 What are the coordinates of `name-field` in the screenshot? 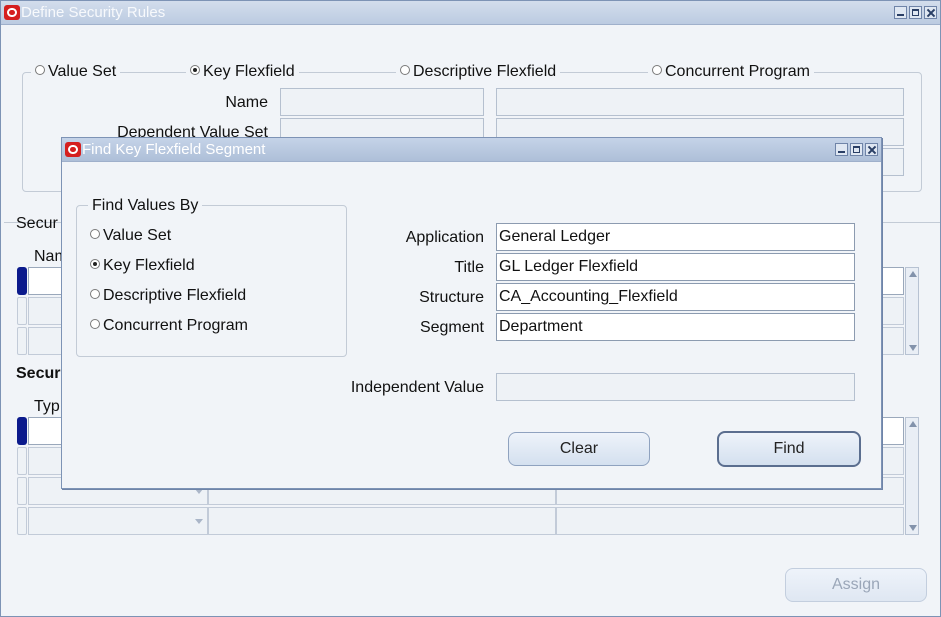 It's located at (382, 102).